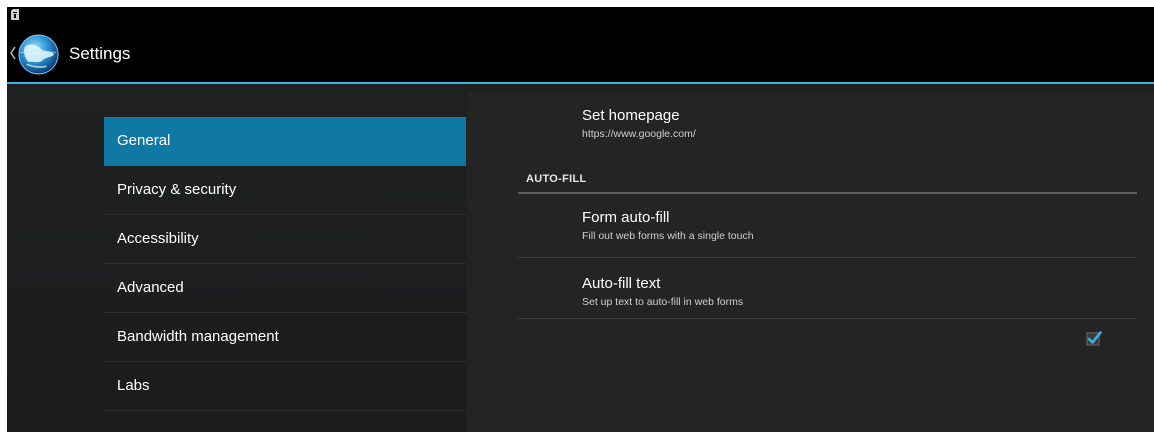  What do you see at coordinates (668, 236) in the screenshot?
I see `pref-summary: Fill out web forms with a single touch` at bounding box center [668, 236].